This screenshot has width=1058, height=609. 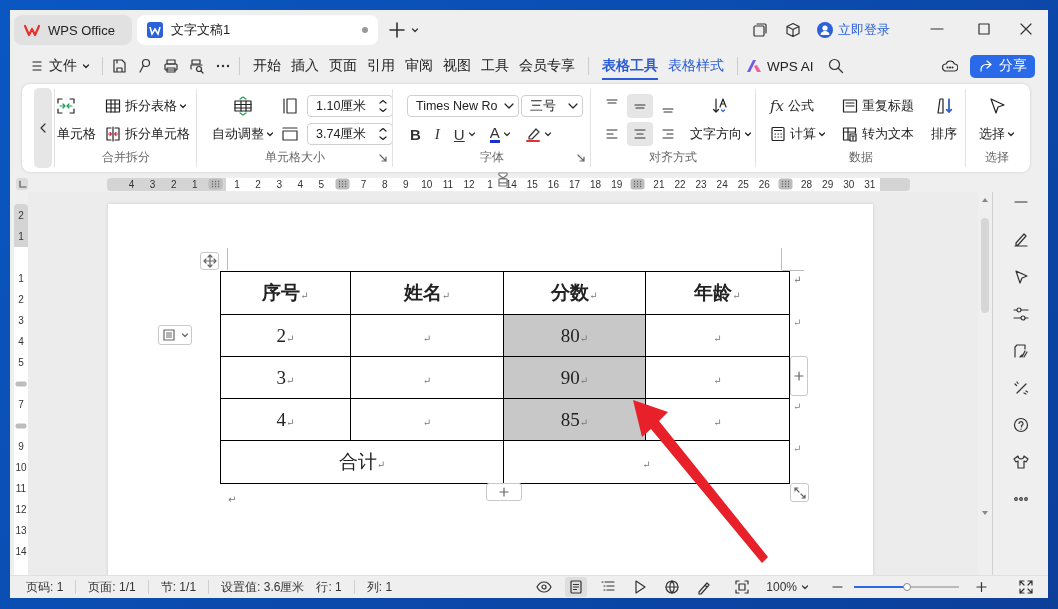 I want to click on sort-button: 排序, so click(x=943, y=120).